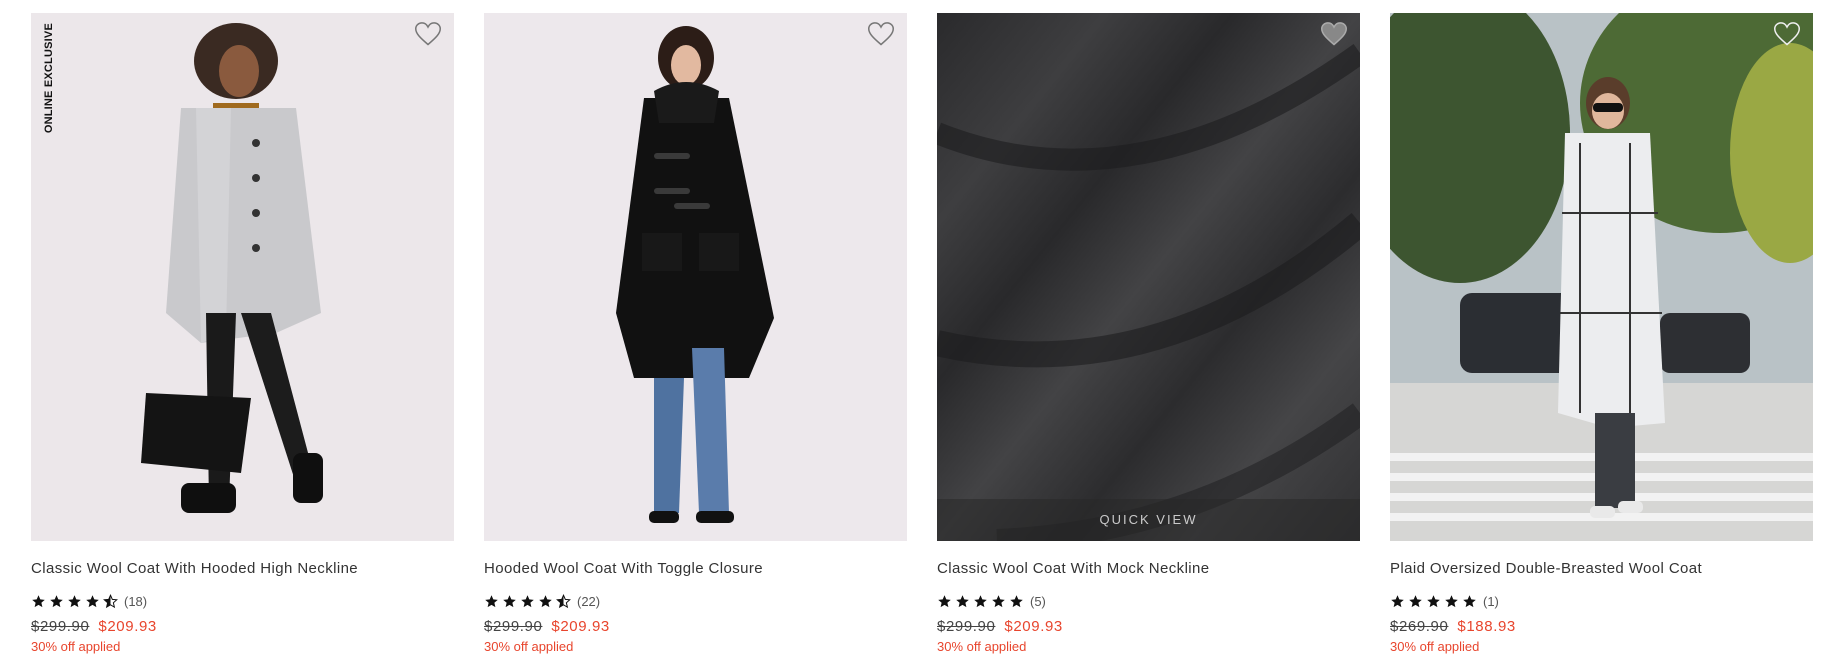 Image resolution: width=1825 pixels, height=667 pixels. Describe the element at coordinates (1486, 626) in the screenshot. I see `sale-price: $188.93` at that location.